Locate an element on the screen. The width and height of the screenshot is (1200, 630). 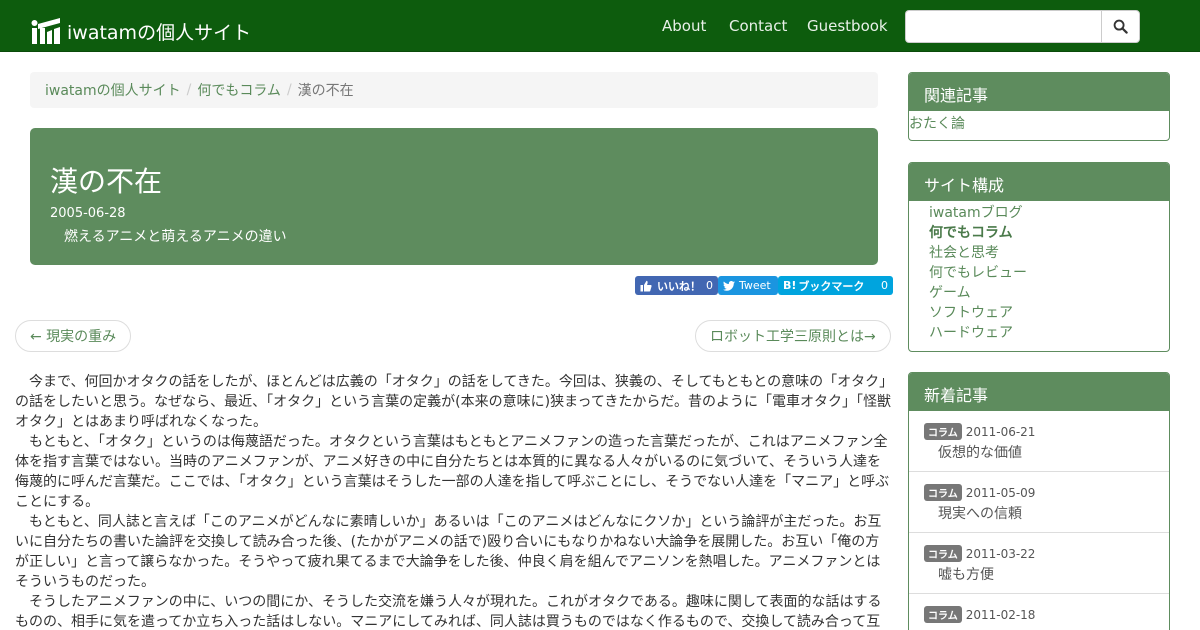
twitter-bird-icon is located at coordinates (729, 285).